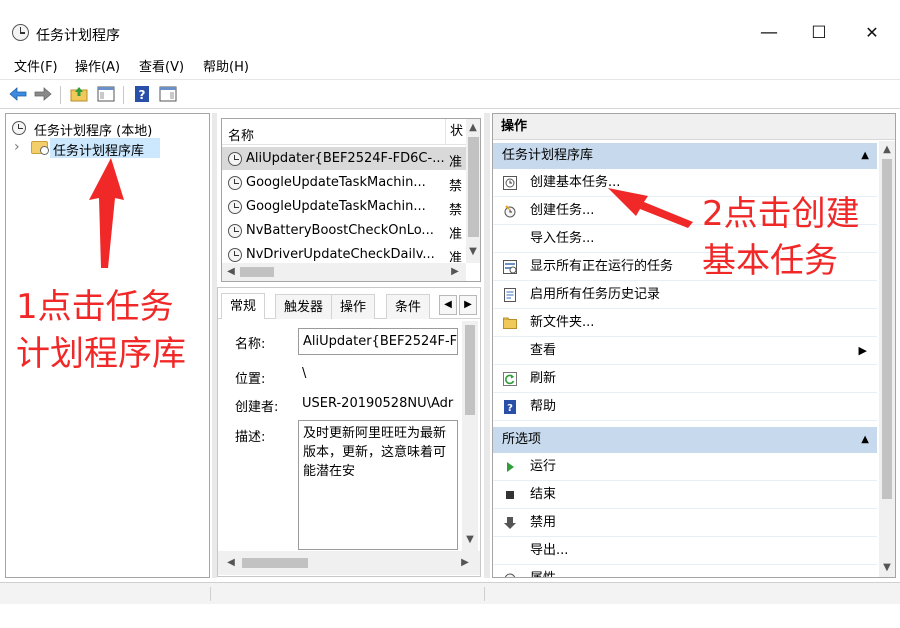  Describe the element at coordinates (344, 132) in the screenshot. I see `task-list-header: 名称 状` at that location.